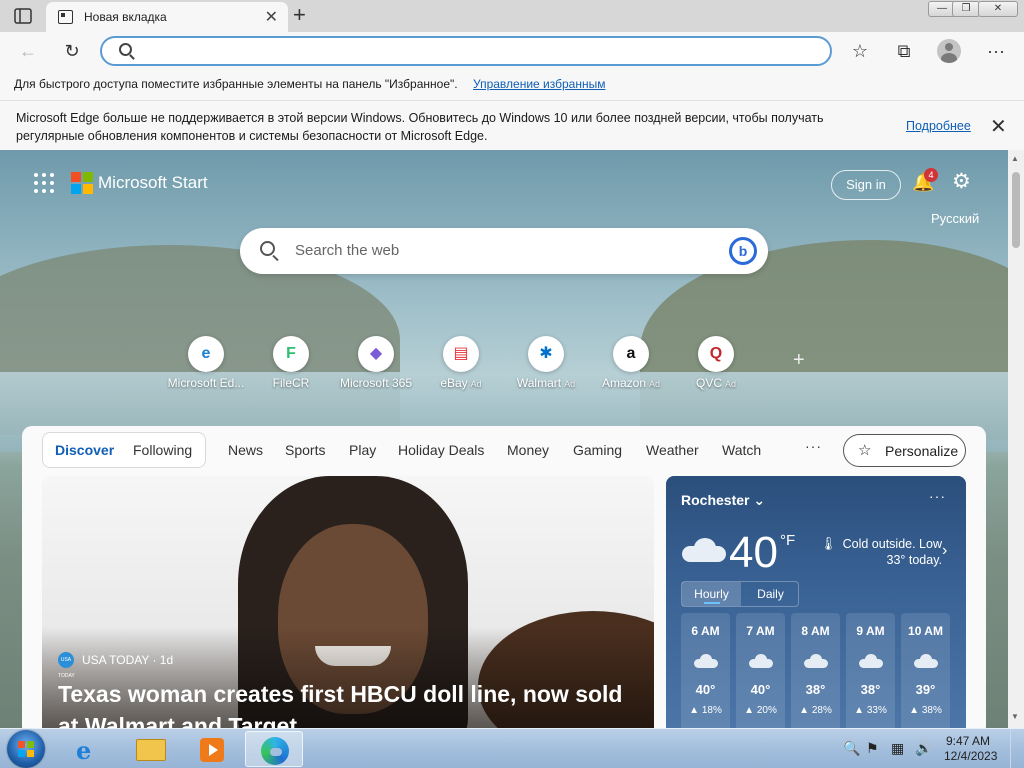 The width and height of the screenshot is (1024, 768). What do you see at coordinates (760, 689) in the screenshot?
I see `hour-temperature: 40°` at bounding box center [760, 689].